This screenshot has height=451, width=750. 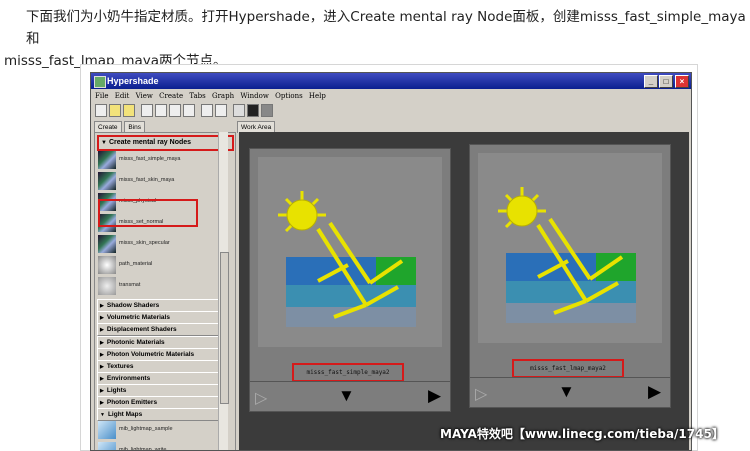 I want to click on rearrange-graph-icon, so click(x=221, y=110).